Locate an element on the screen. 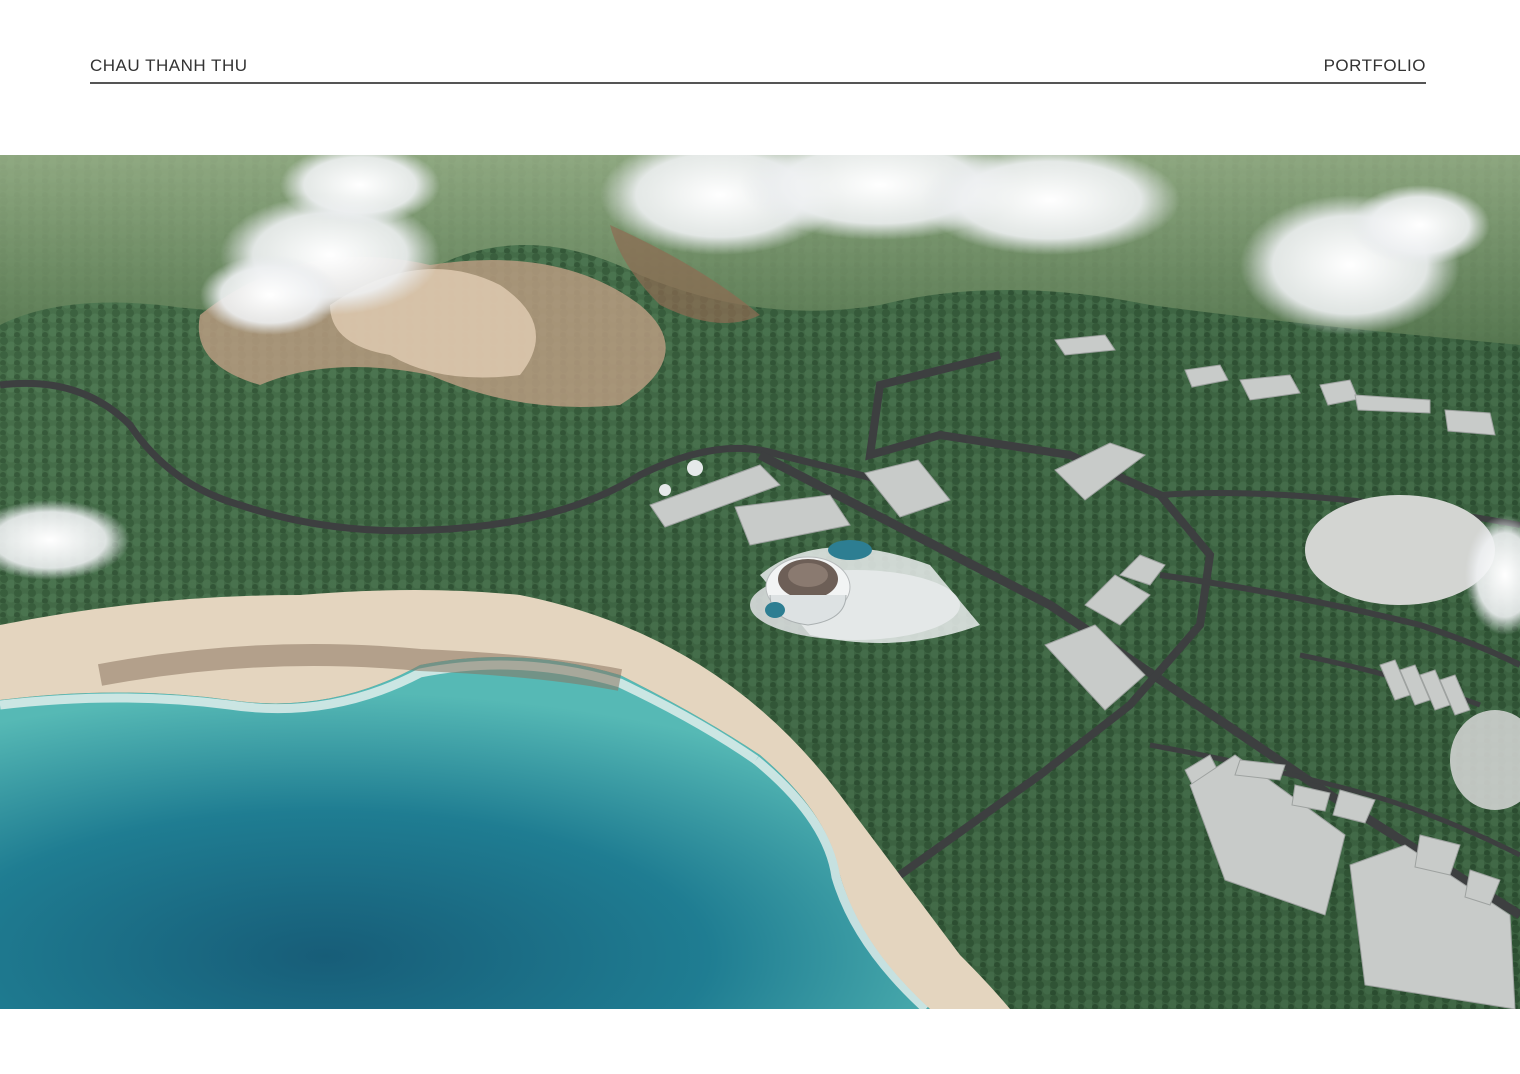 The image size is (1520, 1074). portfolio-label: PORTFOLIO is located at coordinates (1374, 65).